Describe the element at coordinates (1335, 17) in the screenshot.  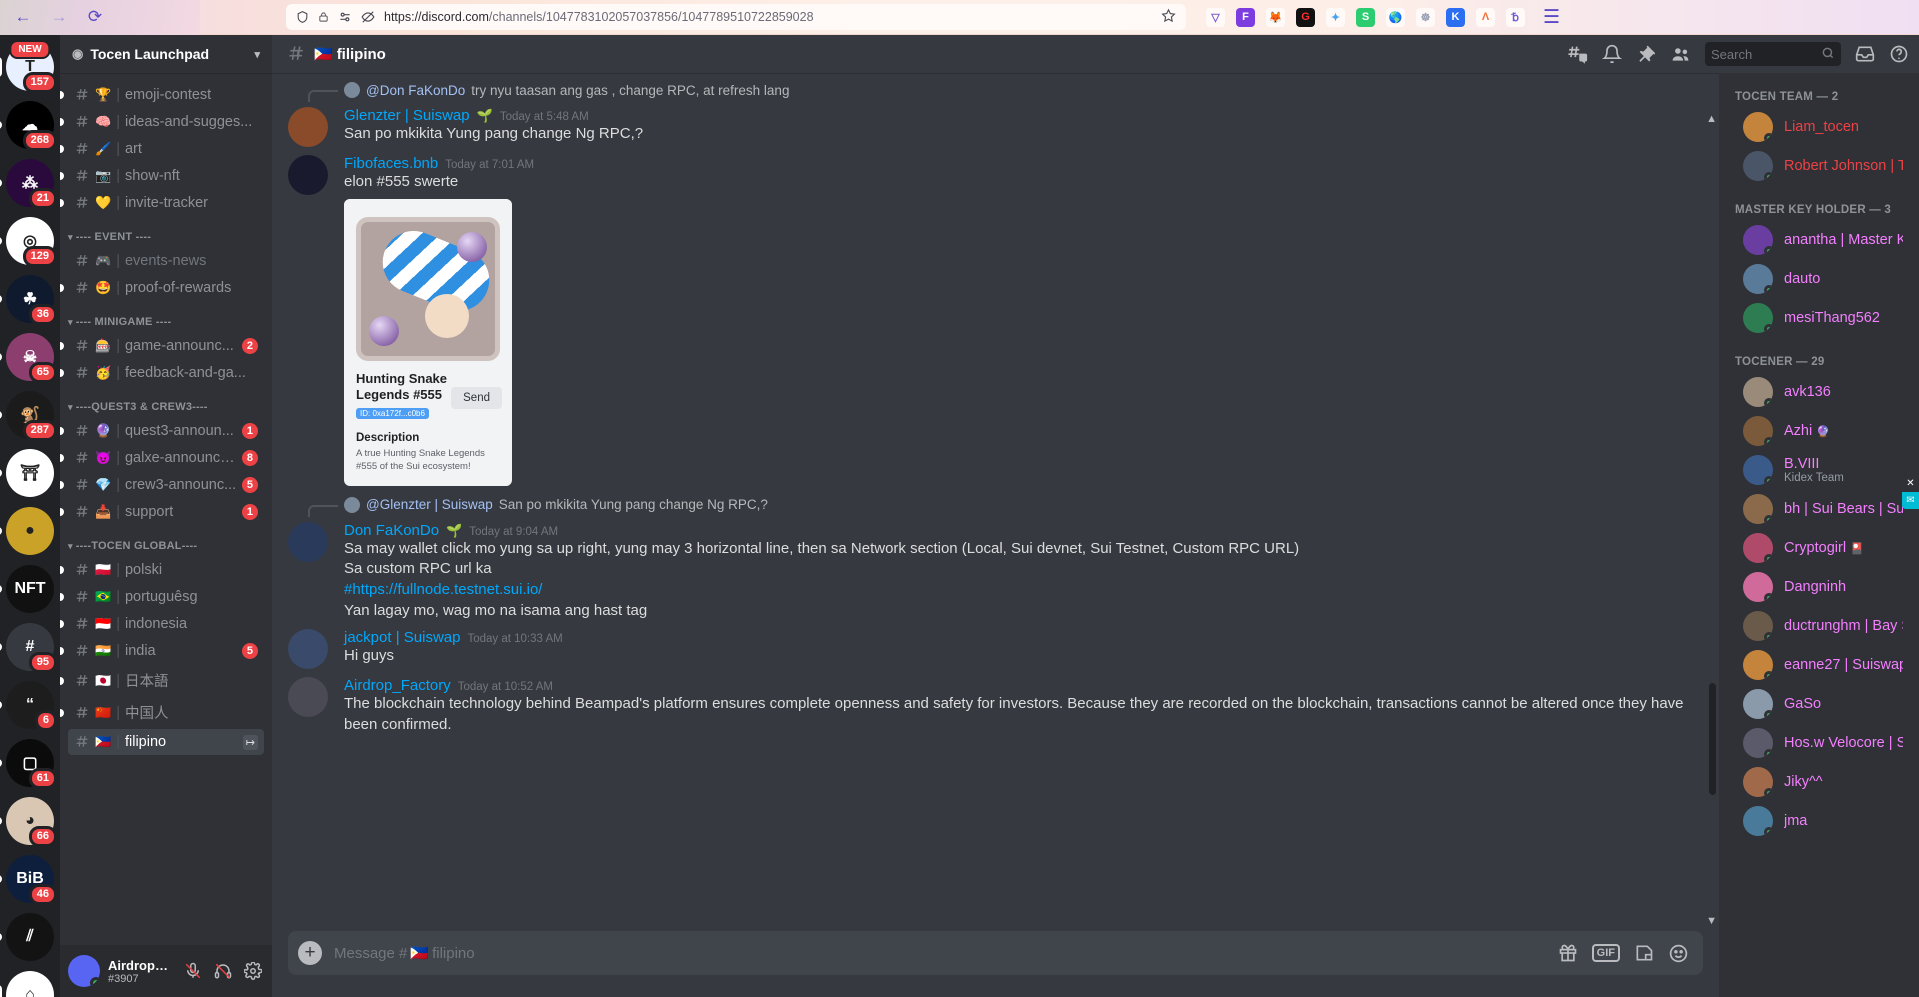
I see `wallet-extension: ✦` at that location.